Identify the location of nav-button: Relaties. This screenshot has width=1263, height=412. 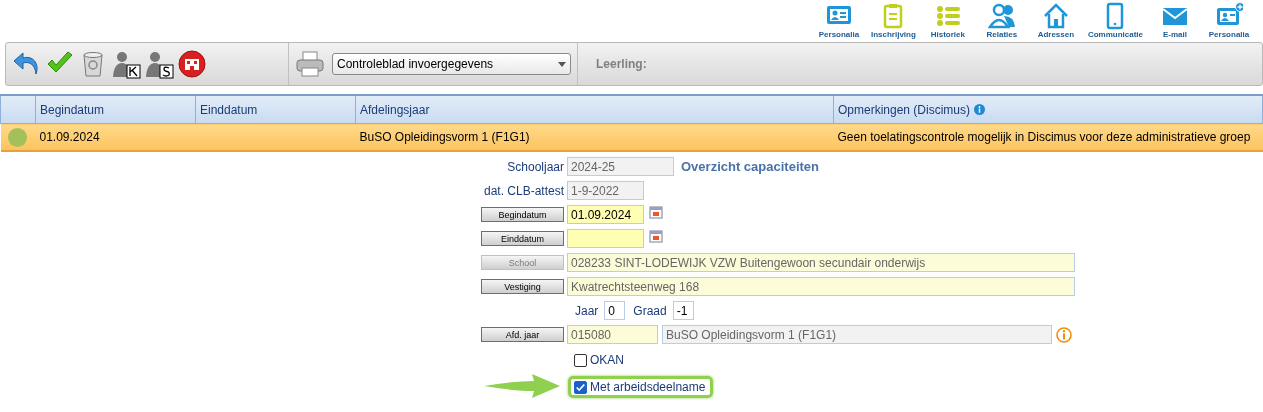
(1001, 21).